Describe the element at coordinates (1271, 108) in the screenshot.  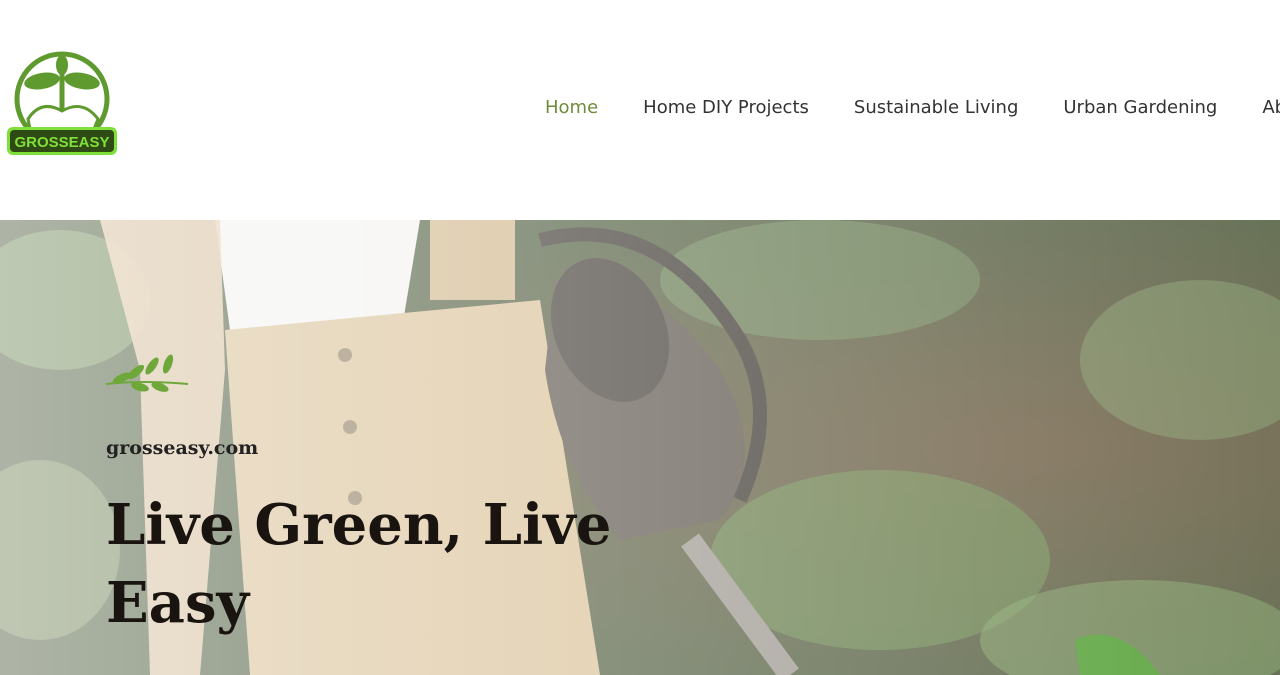
I see `nav-about: About` at that location.